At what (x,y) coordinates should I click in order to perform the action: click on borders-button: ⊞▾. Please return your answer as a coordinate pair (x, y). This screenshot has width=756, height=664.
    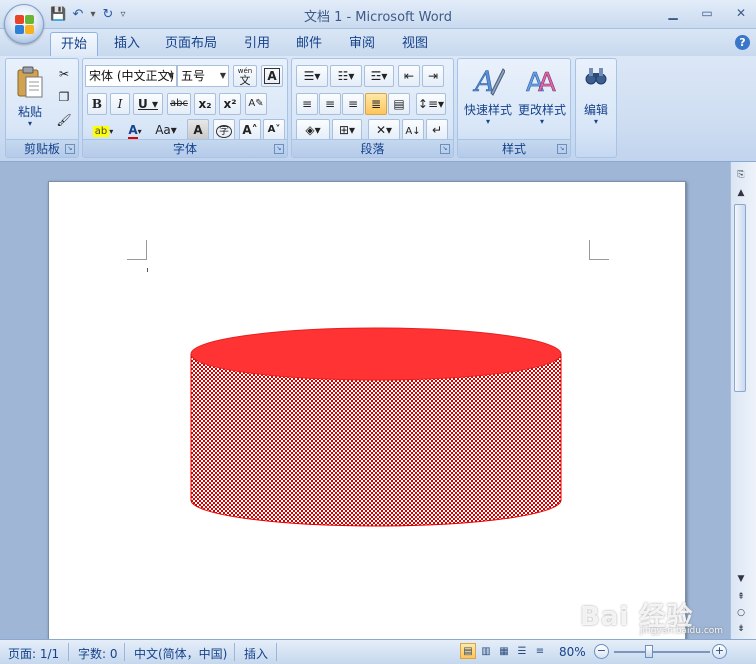
    Looking at the image, I should click on (347, 130).